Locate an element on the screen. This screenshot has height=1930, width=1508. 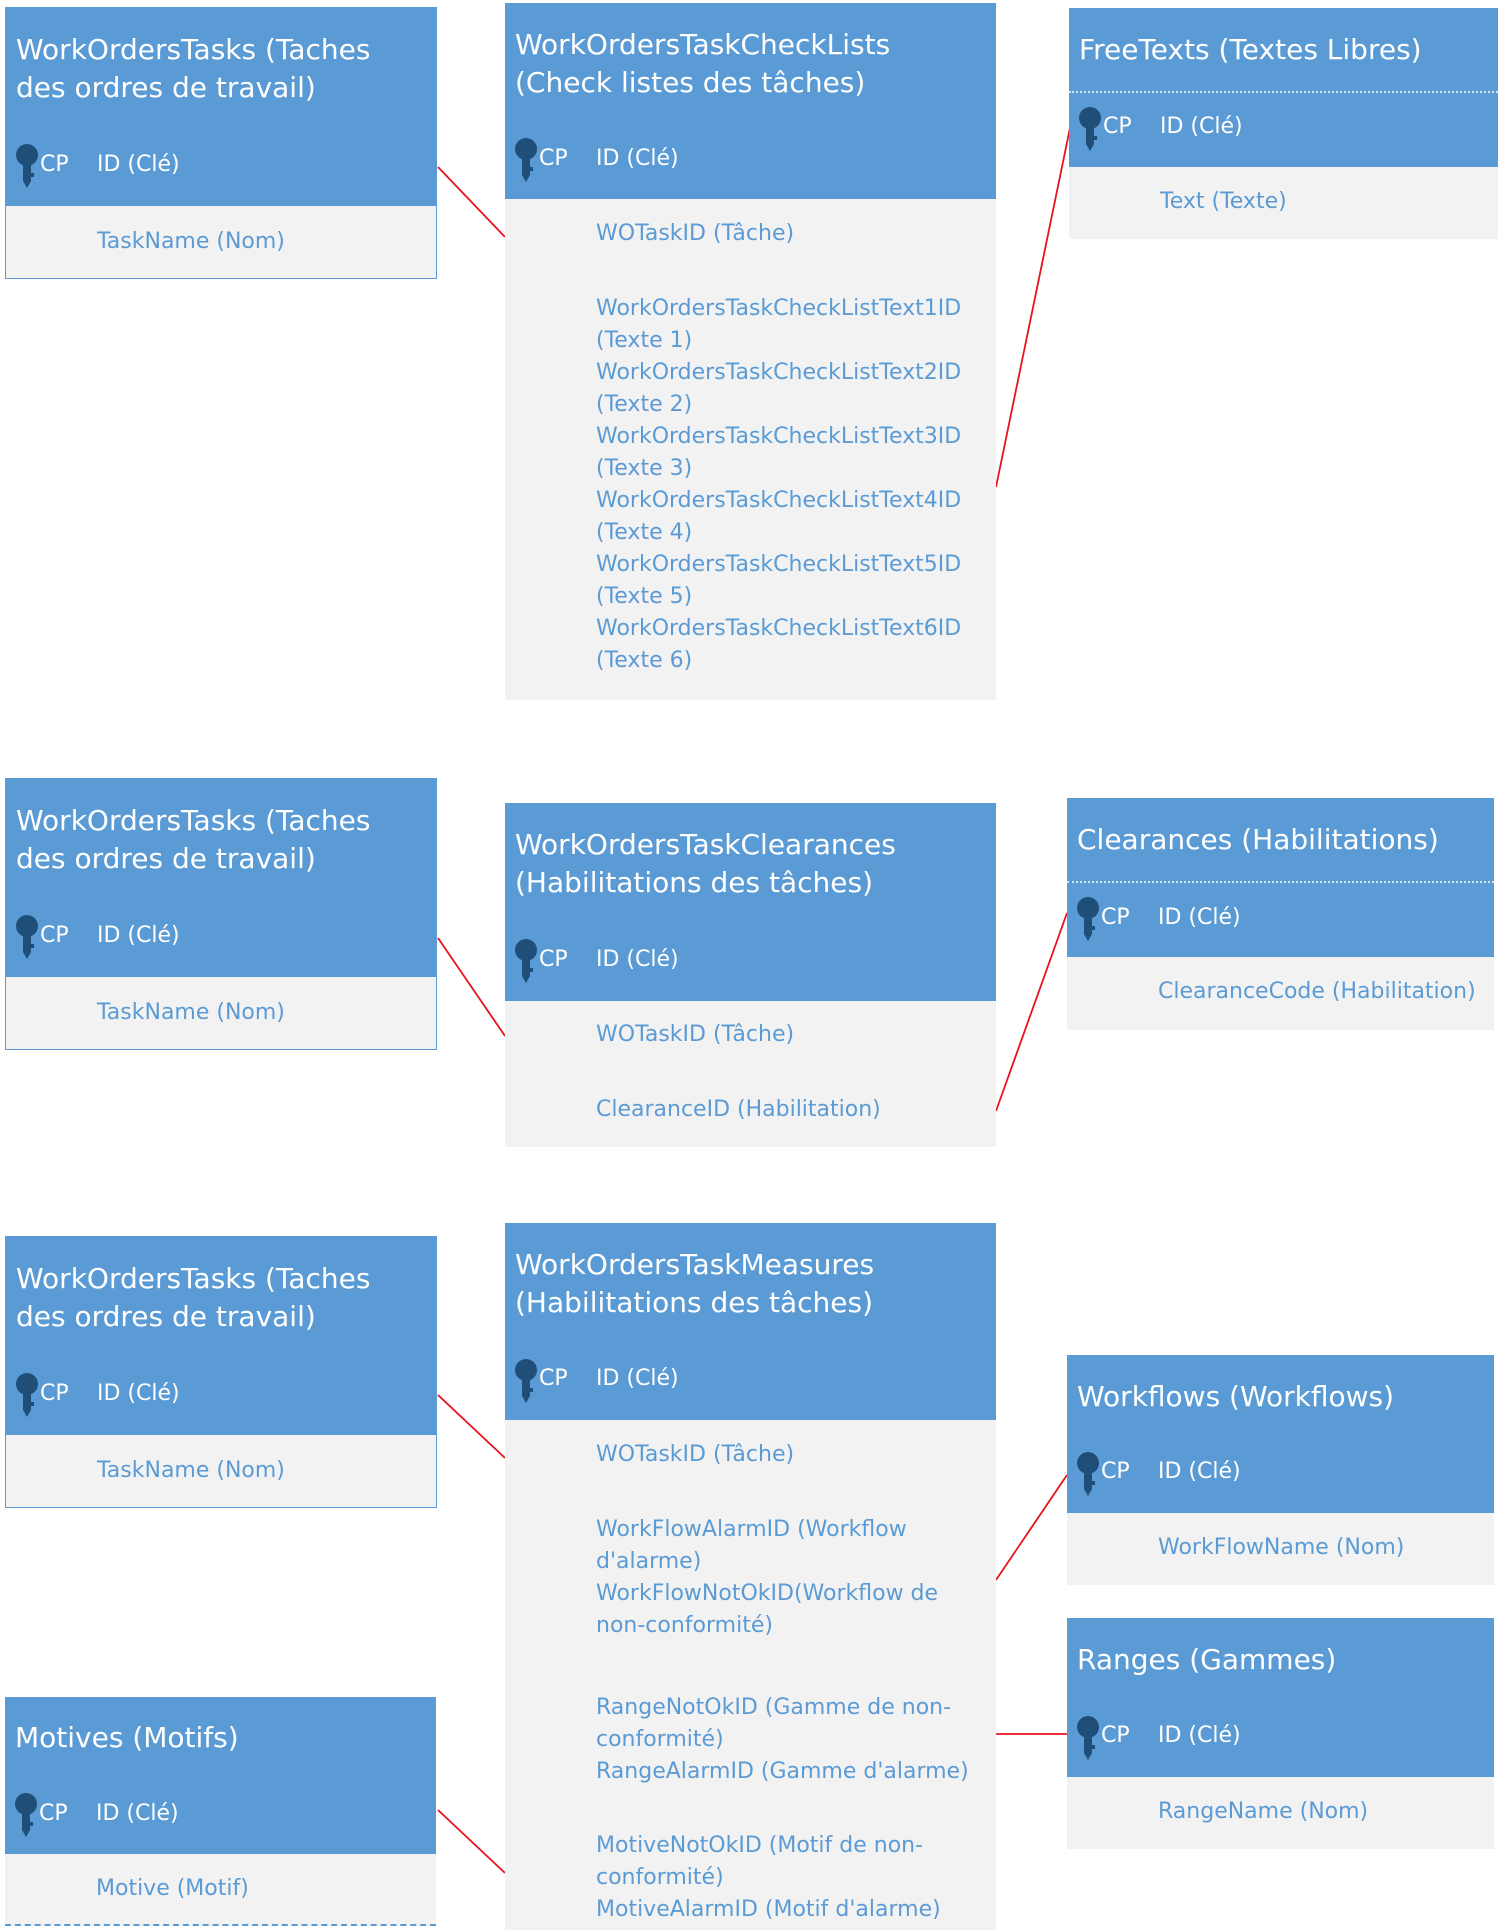
fields-section: Text (Texte) is located at coordinates (1283, 203).